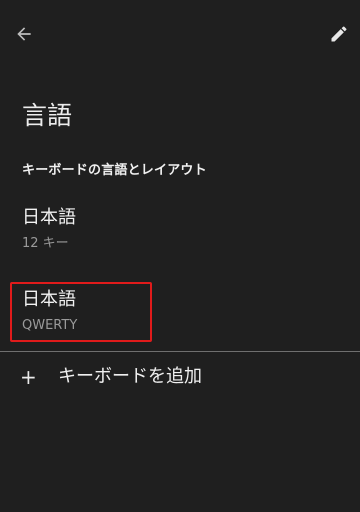  What do you see at coordinates (182, 229) in the screenshot?
I see `keyboard-item-japanese-12key: 日本語 12 キー` at bounding box center [182, 229].